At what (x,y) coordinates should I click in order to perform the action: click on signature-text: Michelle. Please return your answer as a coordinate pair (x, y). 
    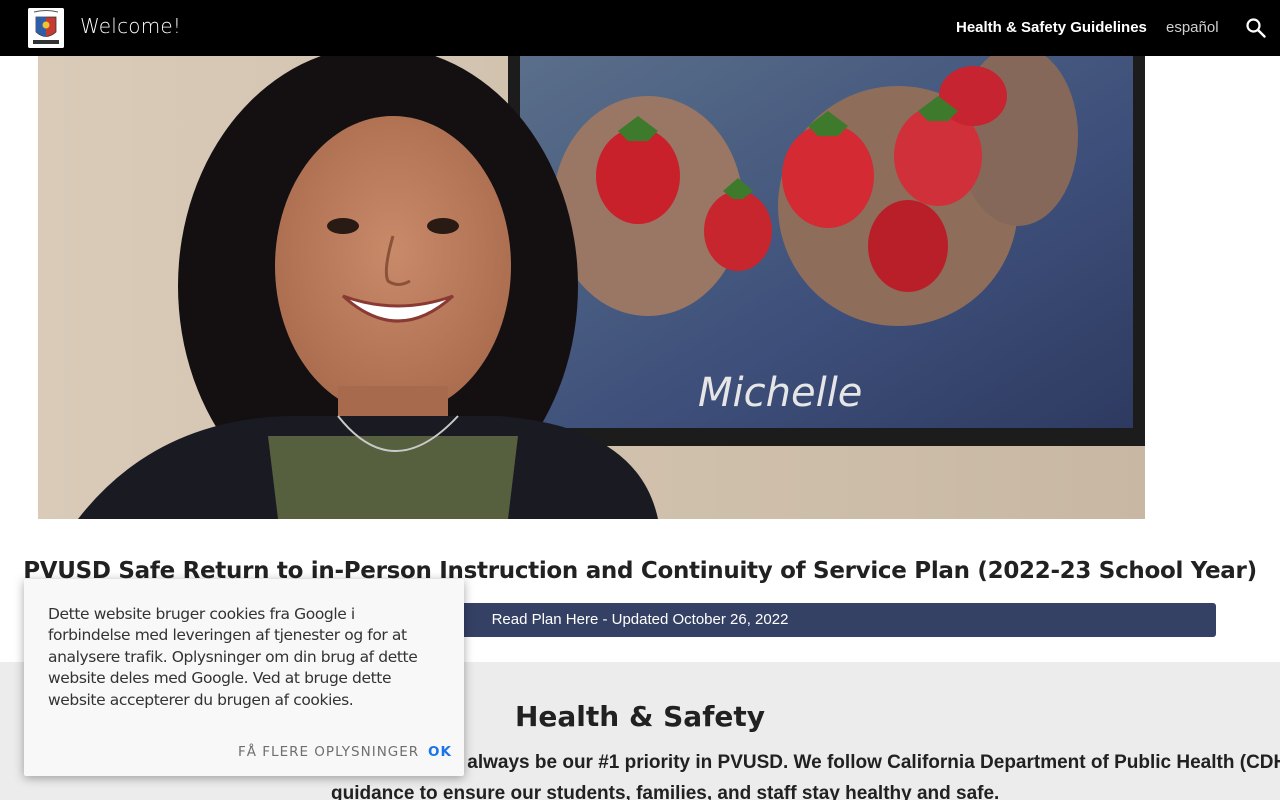
    Looking at the image, I should click on (780, 393).